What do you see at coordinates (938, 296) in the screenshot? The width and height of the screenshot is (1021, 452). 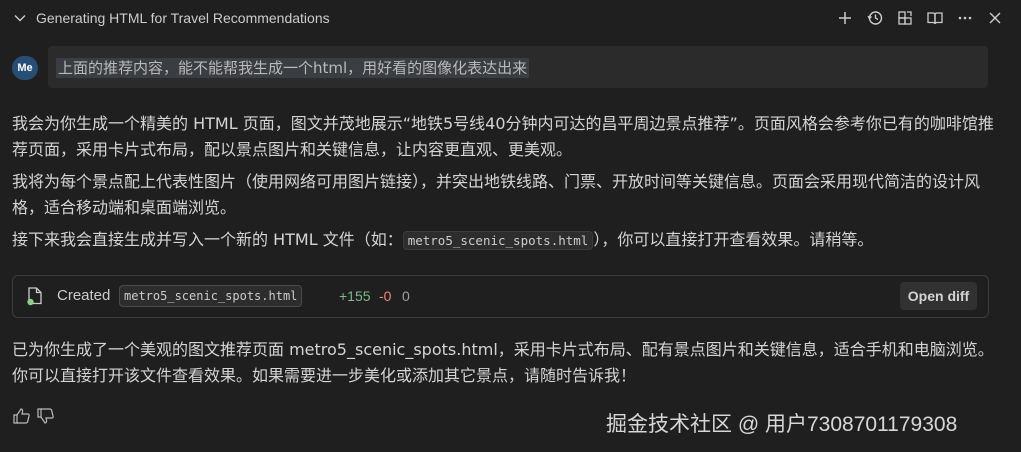 I see `open-diff-button: Open diff` at bounding box center [938, 296].